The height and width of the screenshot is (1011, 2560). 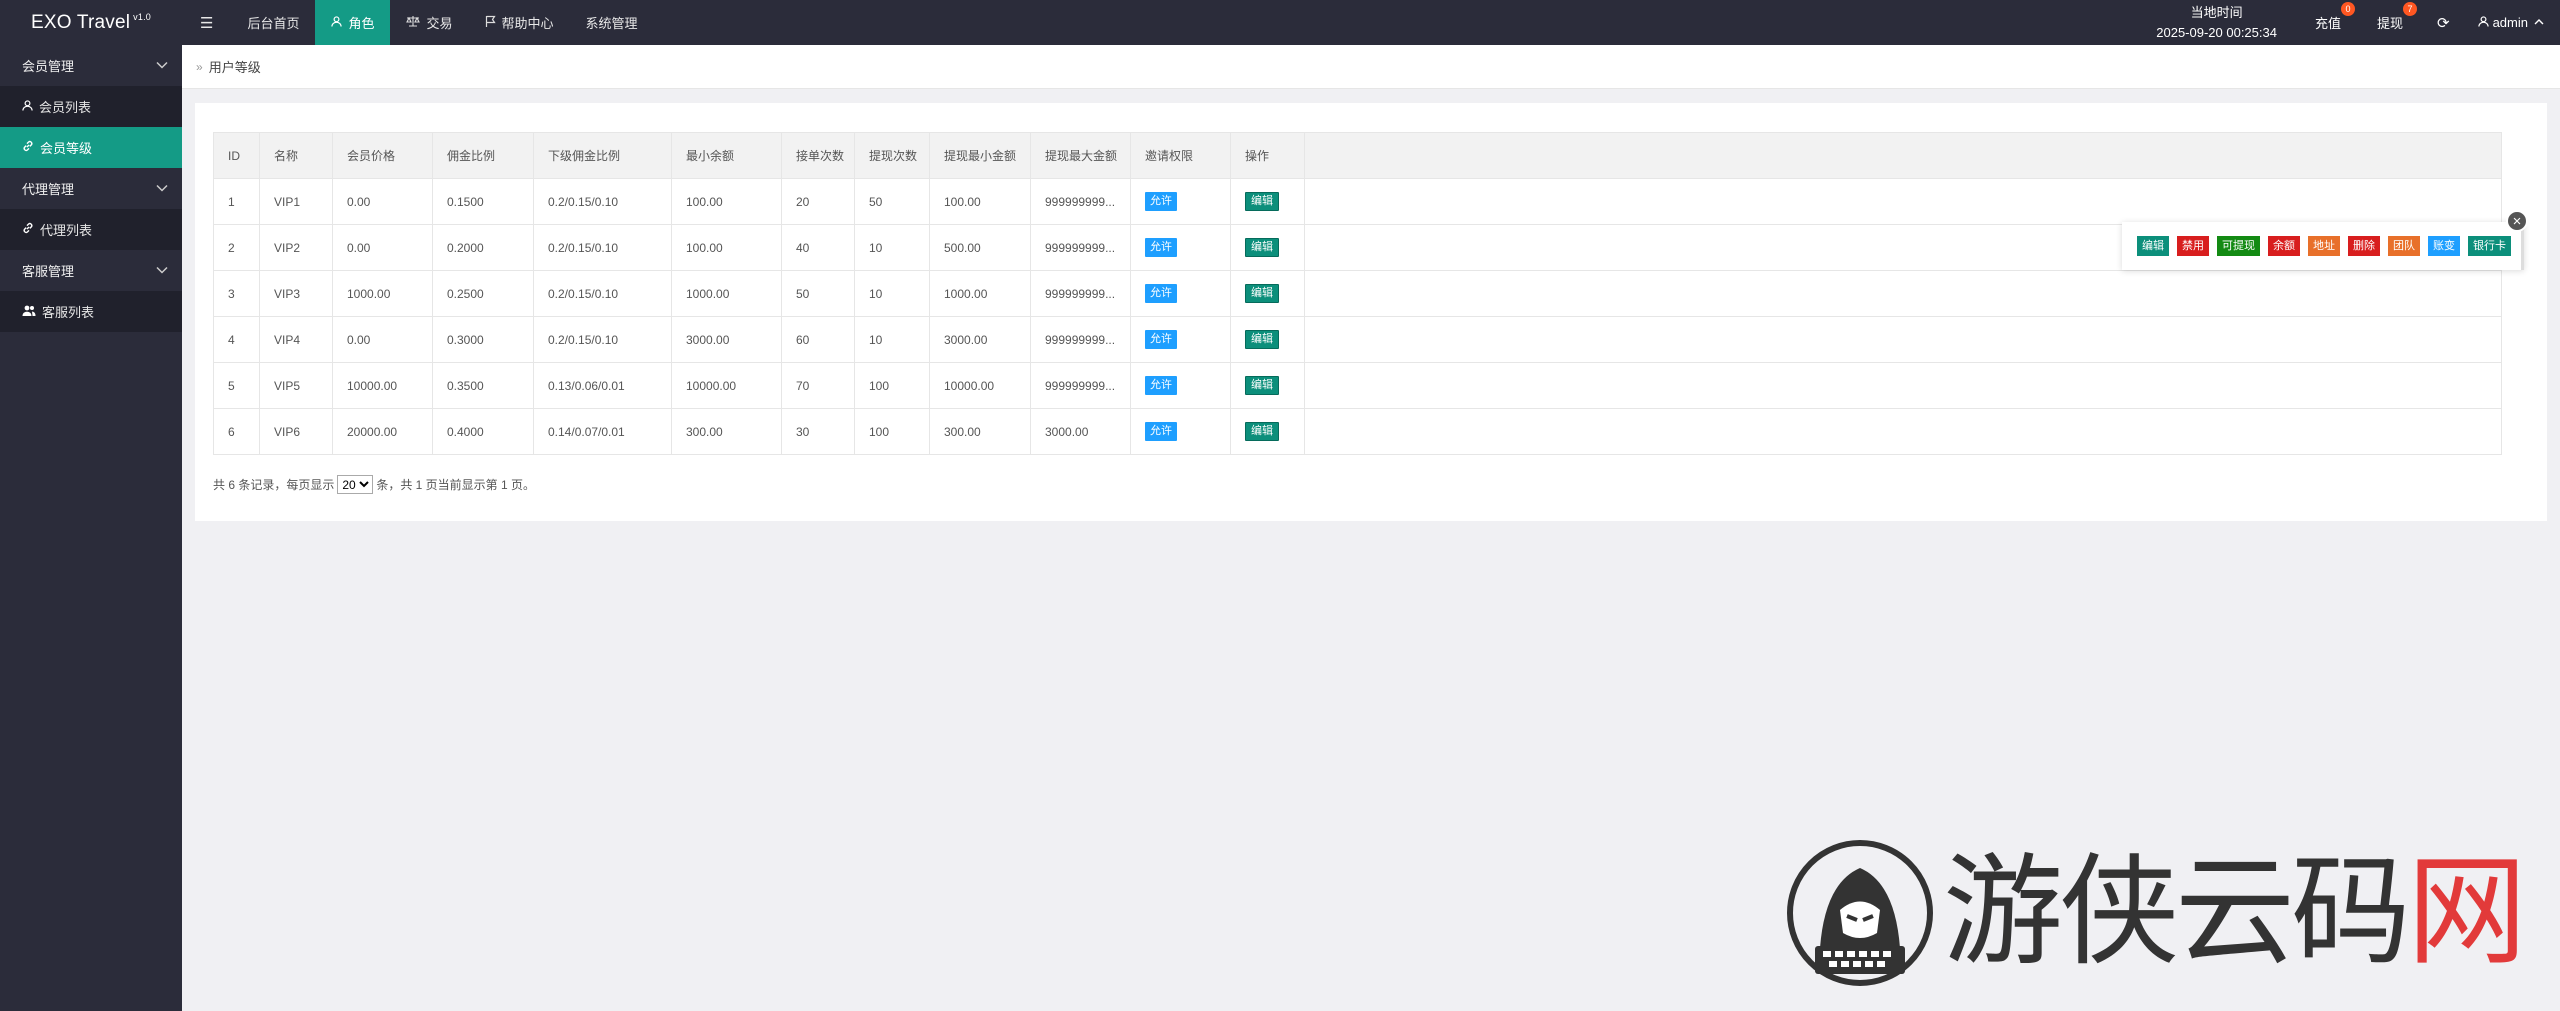 What do you see at coordinates (296, 155) in the screenshot?
I see `column-header: 名称` at bounding box center [296, 155].